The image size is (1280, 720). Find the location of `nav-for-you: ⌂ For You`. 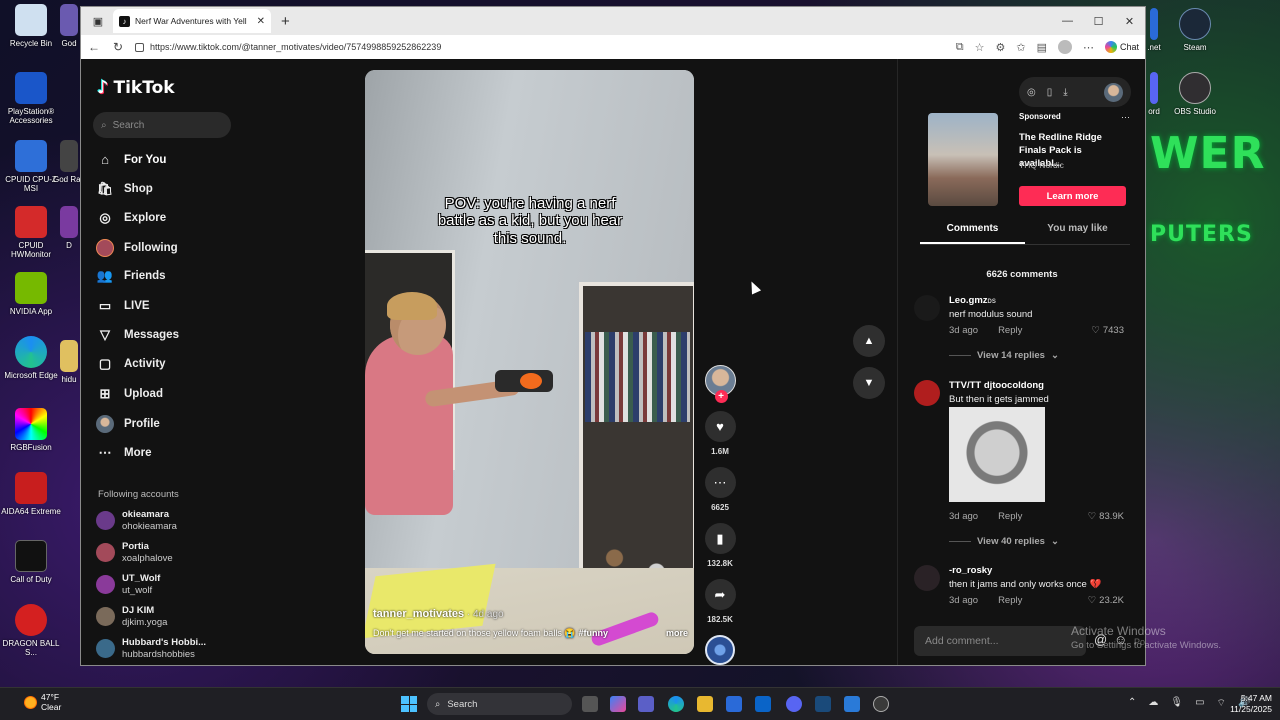

nav-for-you: ⌂ For You is located at coordinates (131, 159).